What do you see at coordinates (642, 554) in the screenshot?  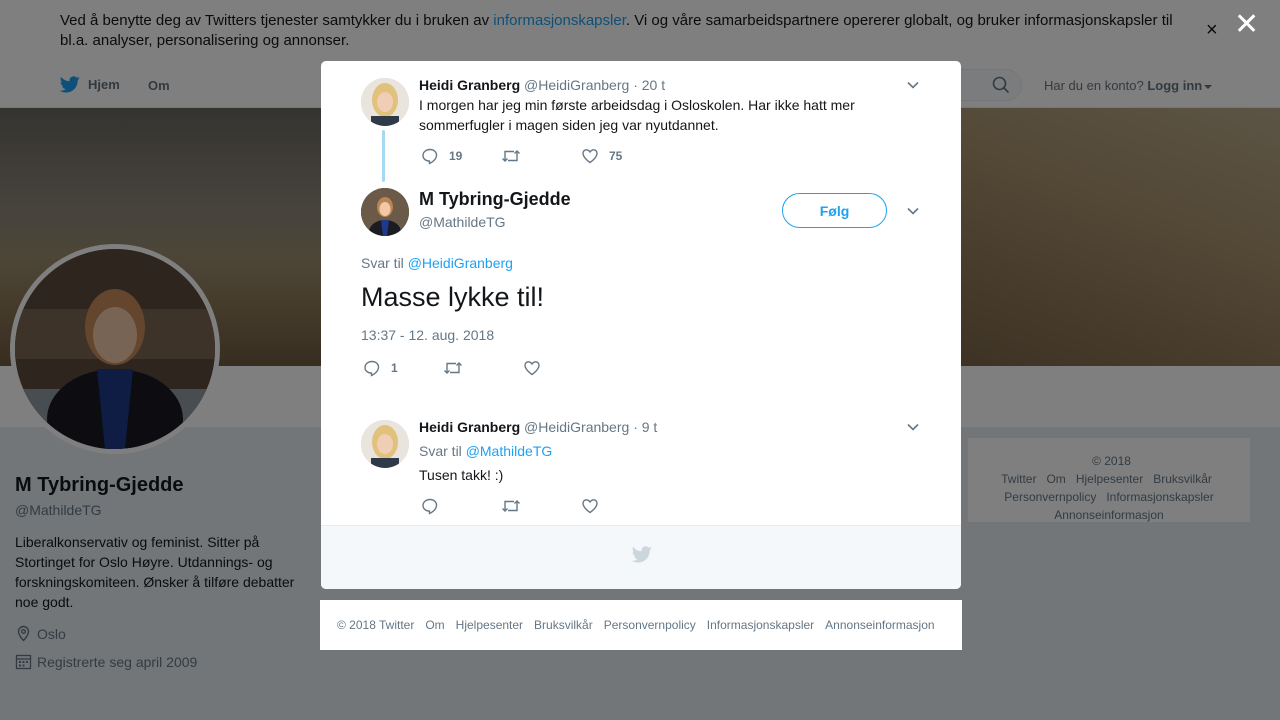 I see `twitter-bird-icon` at bounding box center [642, 554].